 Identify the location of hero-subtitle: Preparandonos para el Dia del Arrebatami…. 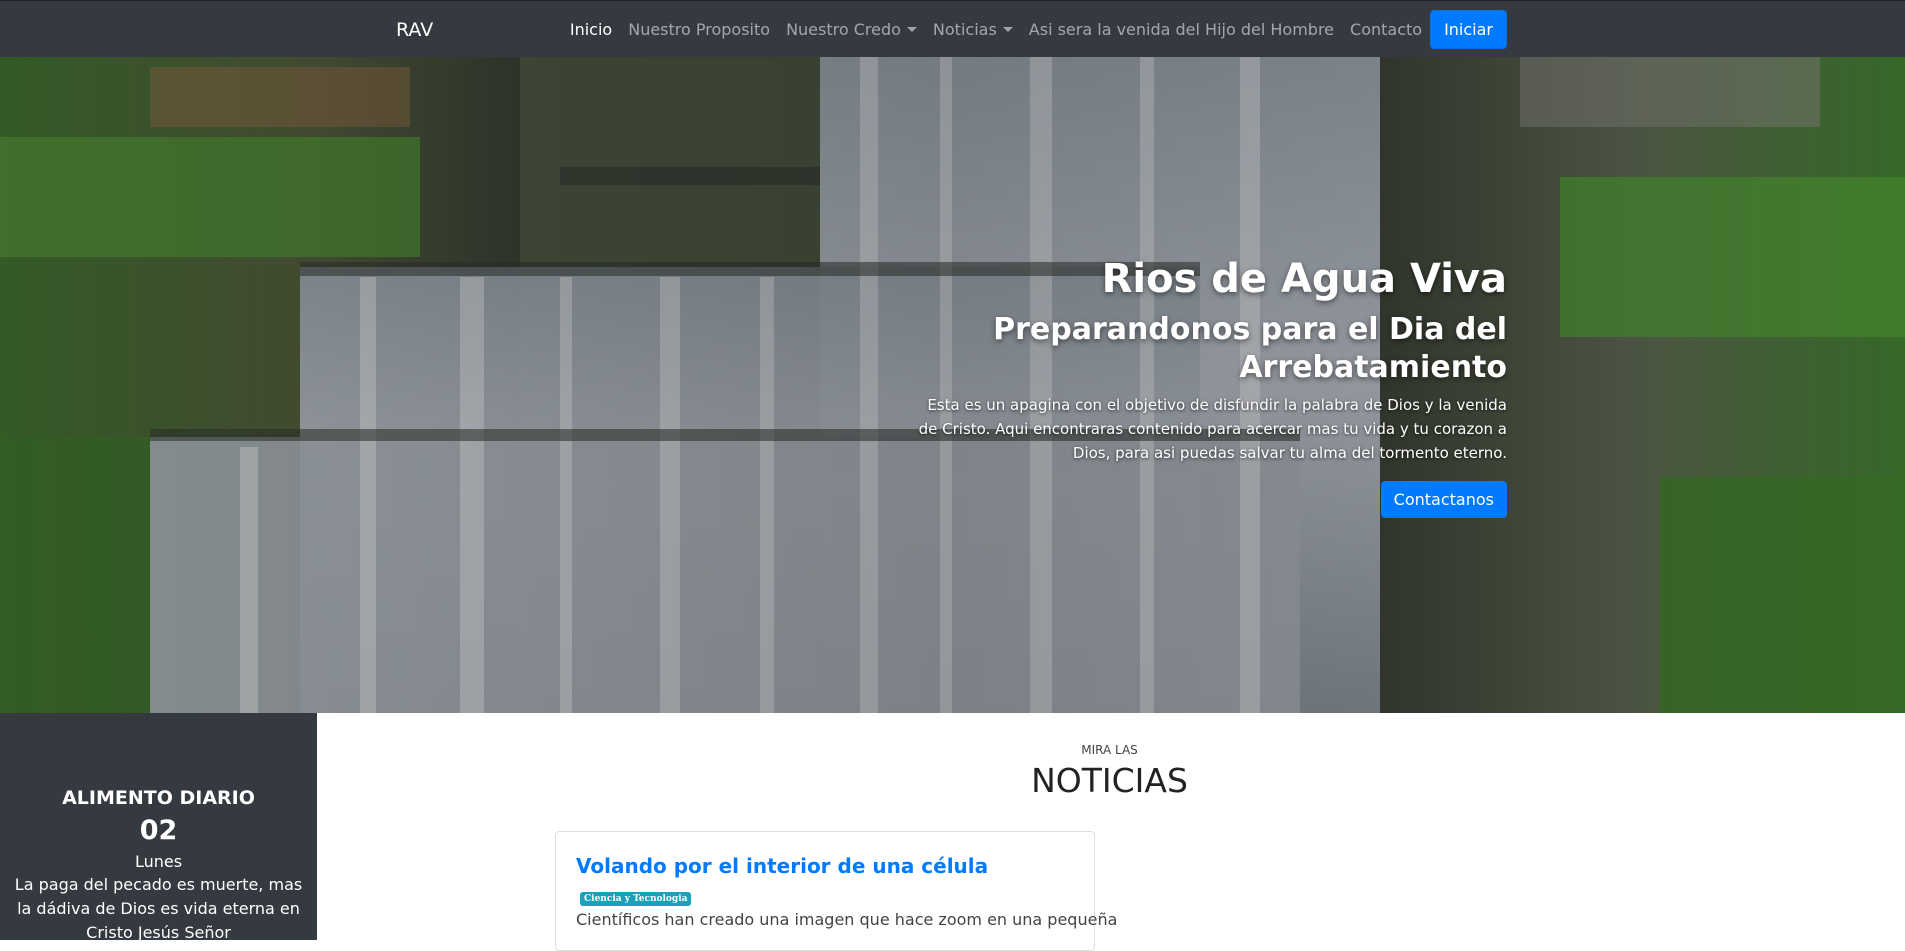
(1250, 348).